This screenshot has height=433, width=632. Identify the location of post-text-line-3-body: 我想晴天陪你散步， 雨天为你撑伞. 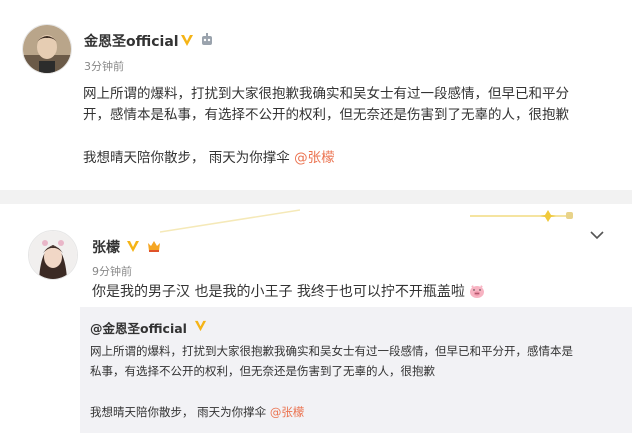
(189, 158).